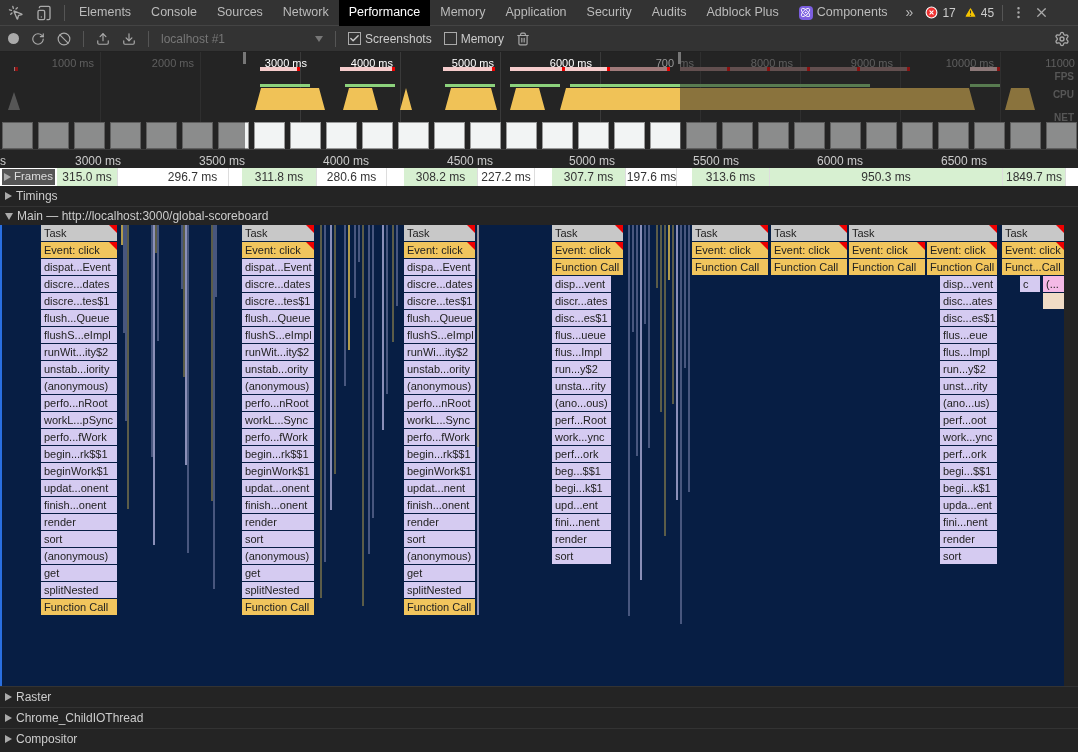  I want to click on function-block: updat...nent, so click(439, 488).